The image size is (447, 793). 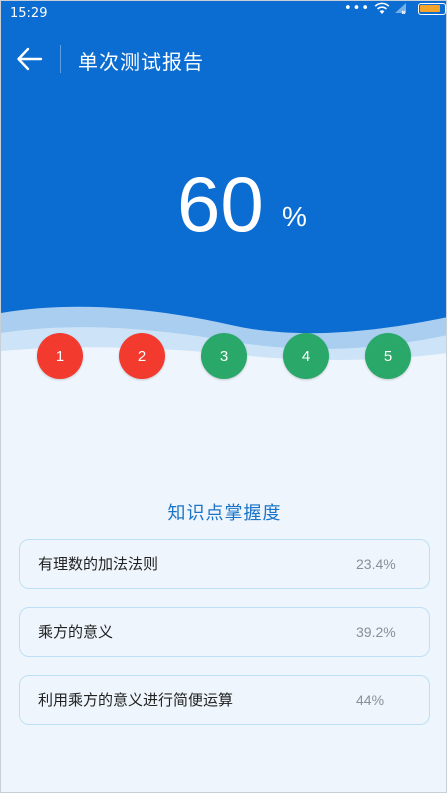 What do you see at coordinates (388, 356) in the screenshot?
I see `question-5-correct: 5` at bounding box center [388, 356].